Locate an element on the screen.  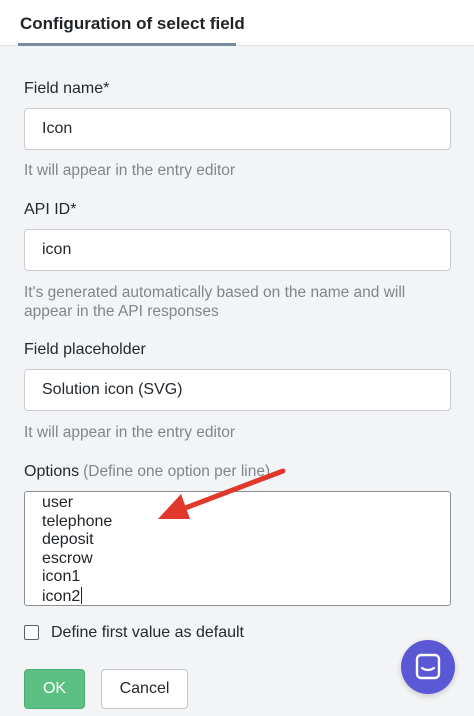
cancel-button: Cancel is located at coordinates (144, 689).